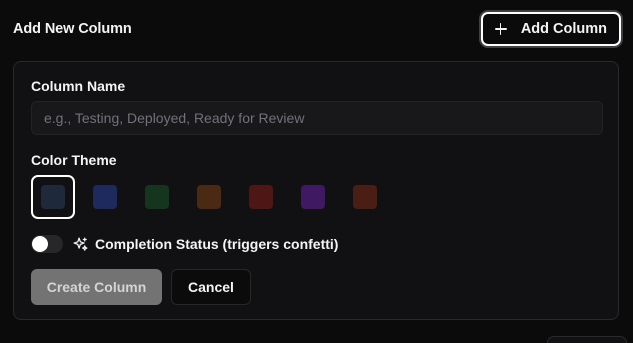 This screenshot has height=343, width=633. I want to click on add-column-button: Add Column, so click(550, 29).